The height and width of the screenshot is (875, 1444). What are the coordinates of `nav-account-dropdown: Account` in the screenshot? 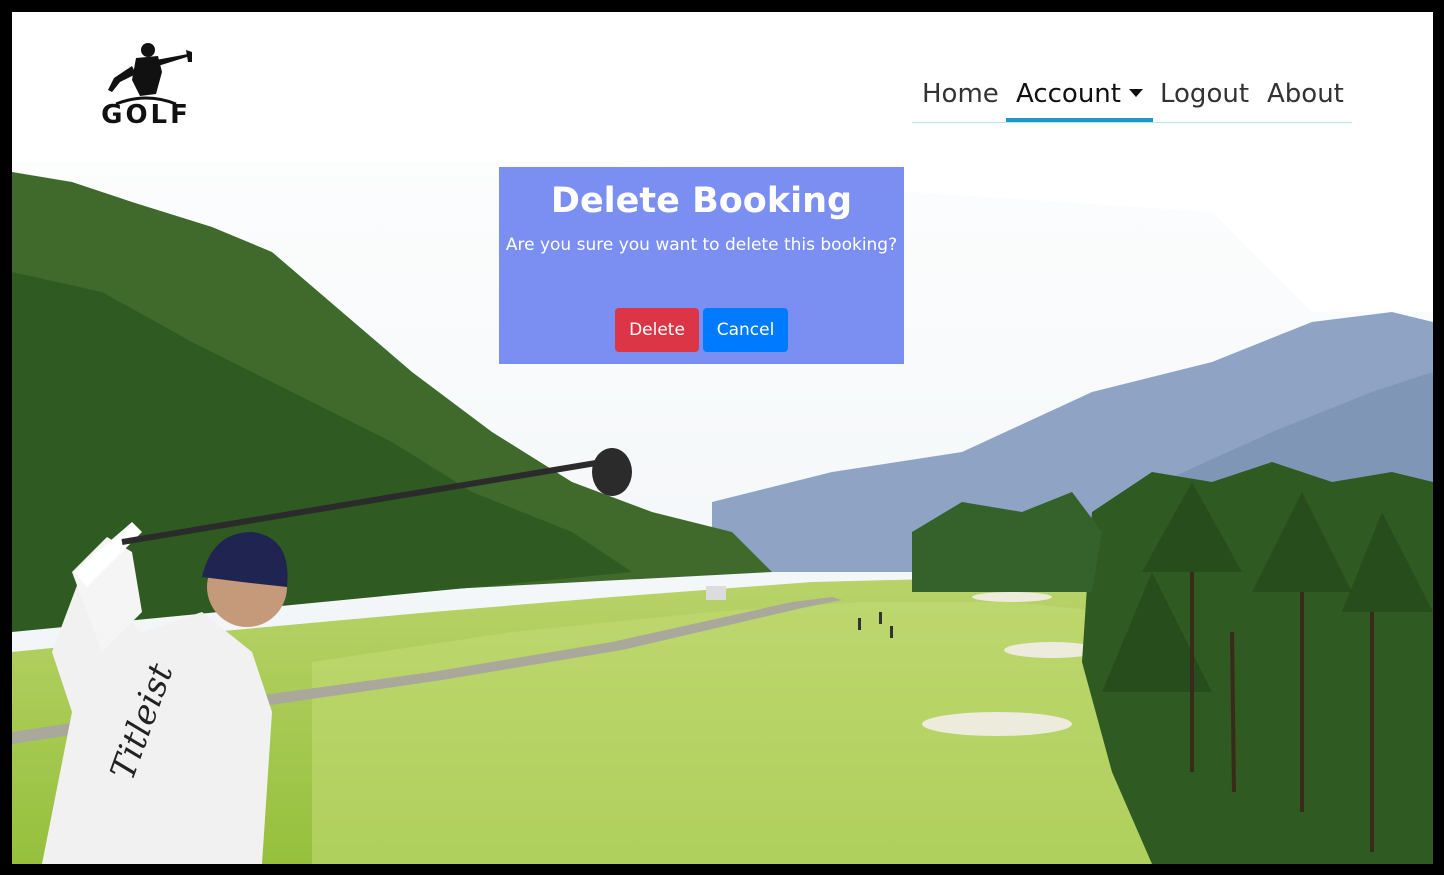 It's located at (1079, 98).